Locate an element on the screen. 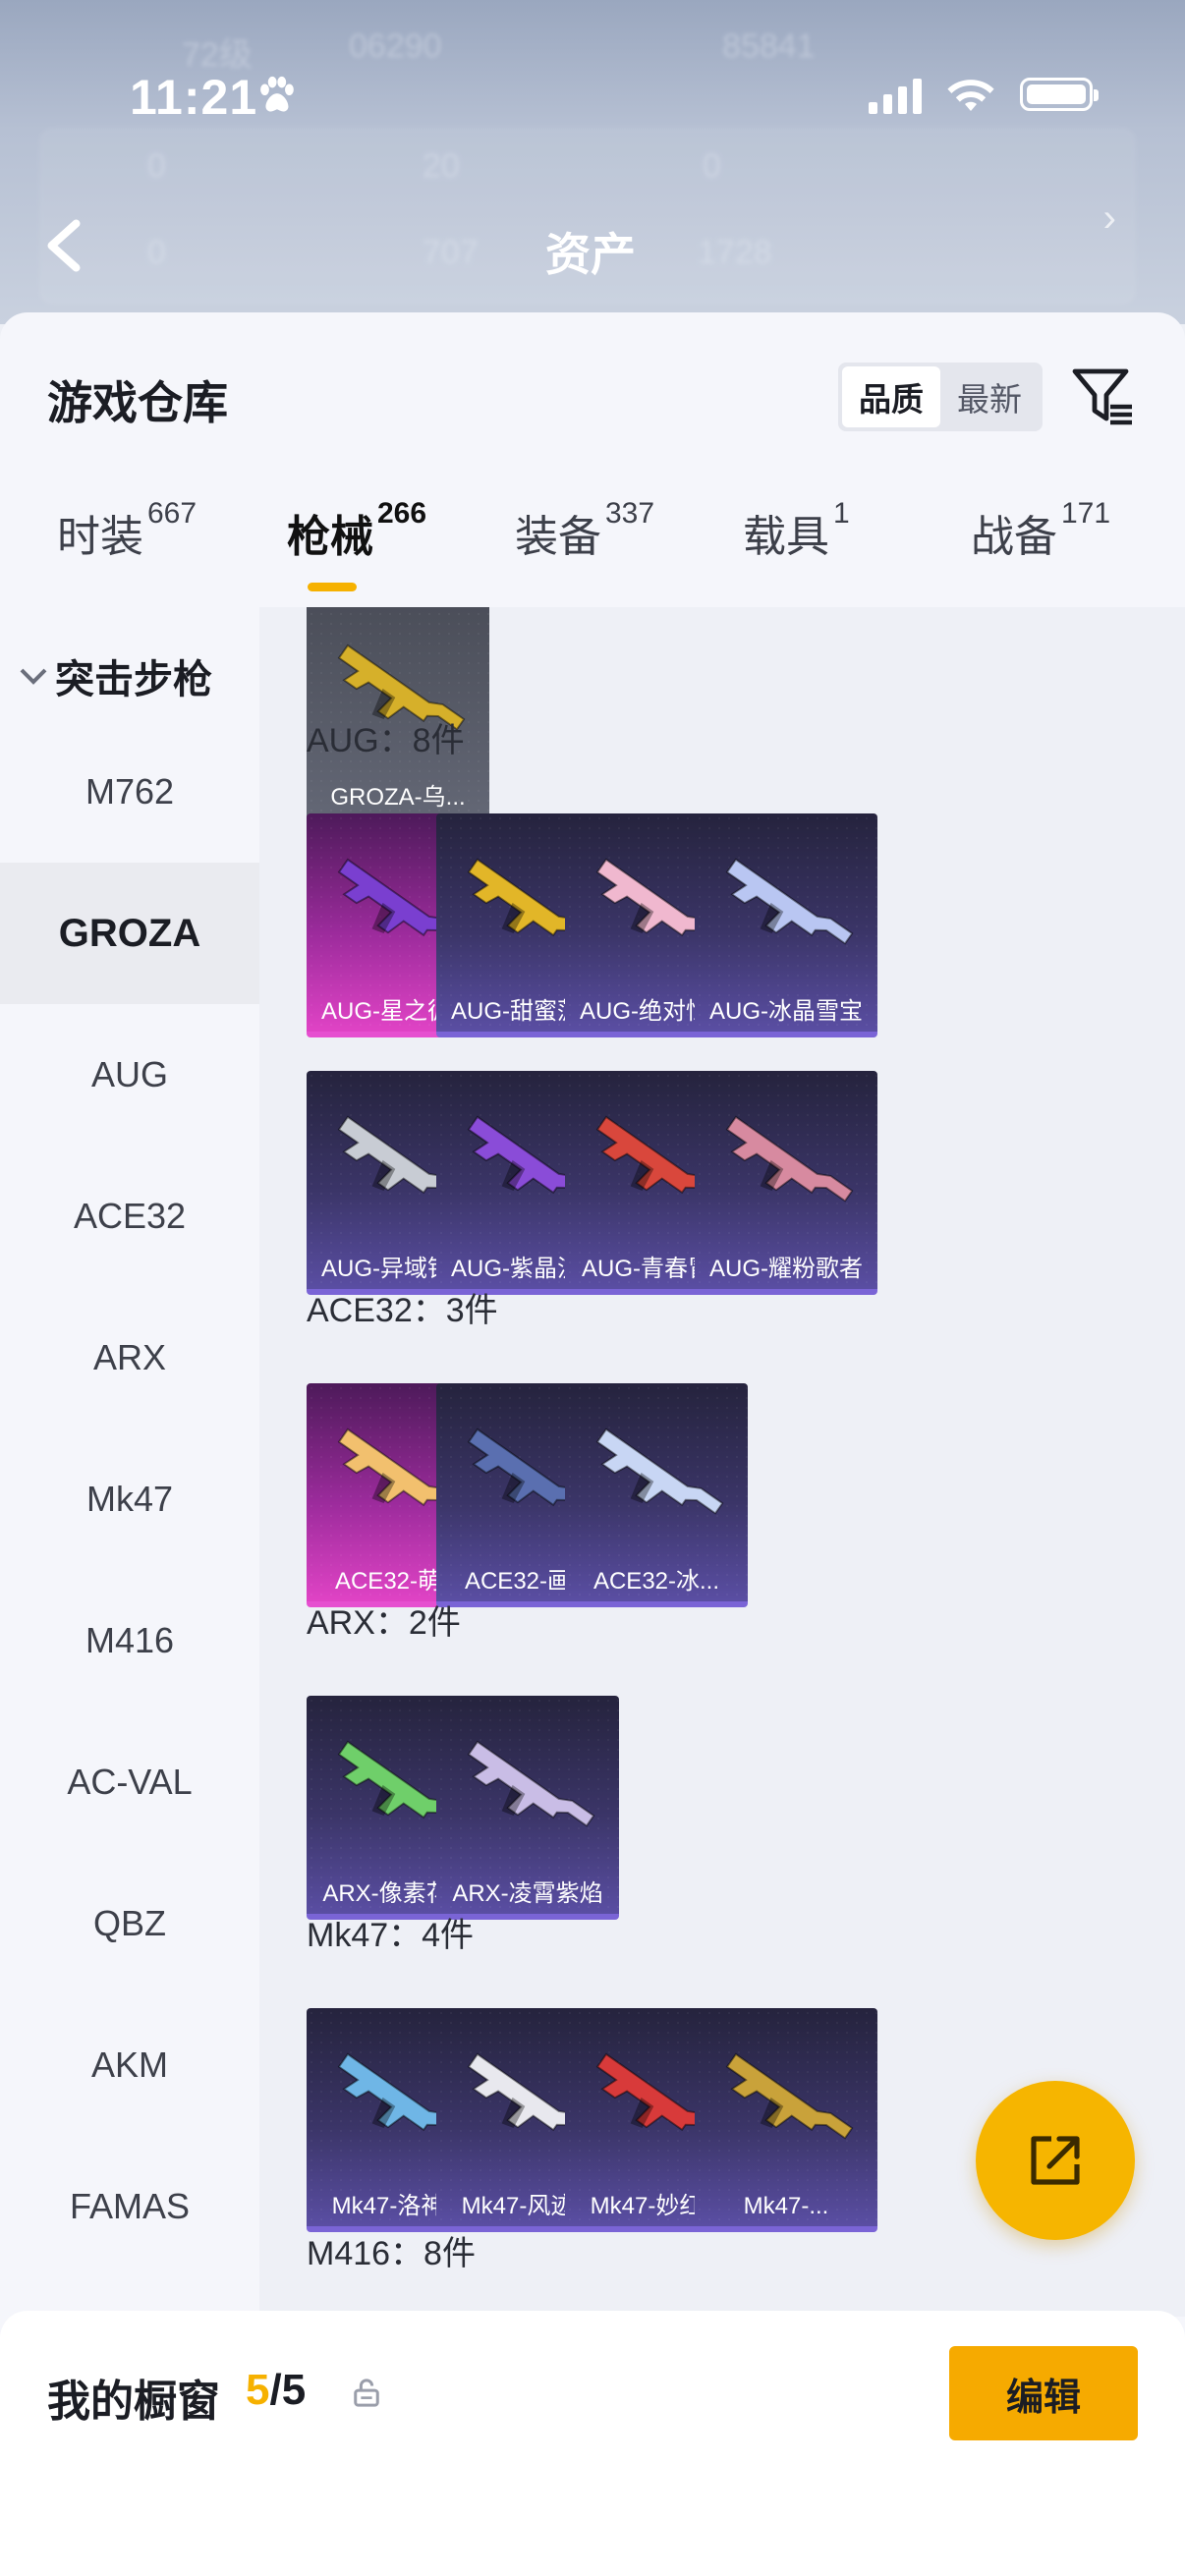 This screenshot has width=1185, height=2576. chevron-down-icon is located at coordinates (34, 676).